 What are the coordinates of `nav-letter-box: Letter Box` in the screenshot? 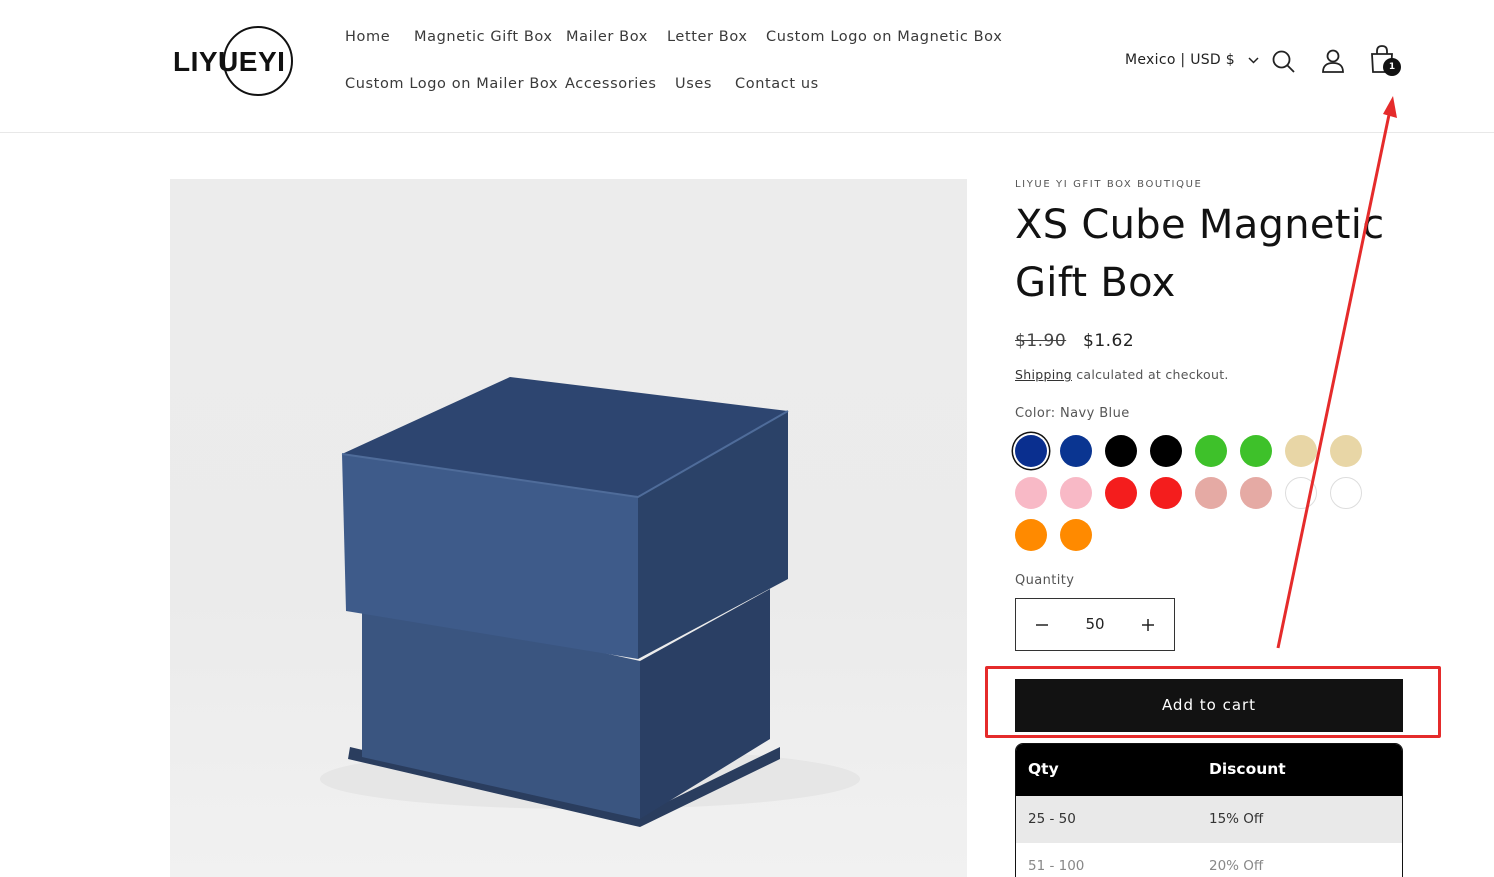 It's located at (707, 37).